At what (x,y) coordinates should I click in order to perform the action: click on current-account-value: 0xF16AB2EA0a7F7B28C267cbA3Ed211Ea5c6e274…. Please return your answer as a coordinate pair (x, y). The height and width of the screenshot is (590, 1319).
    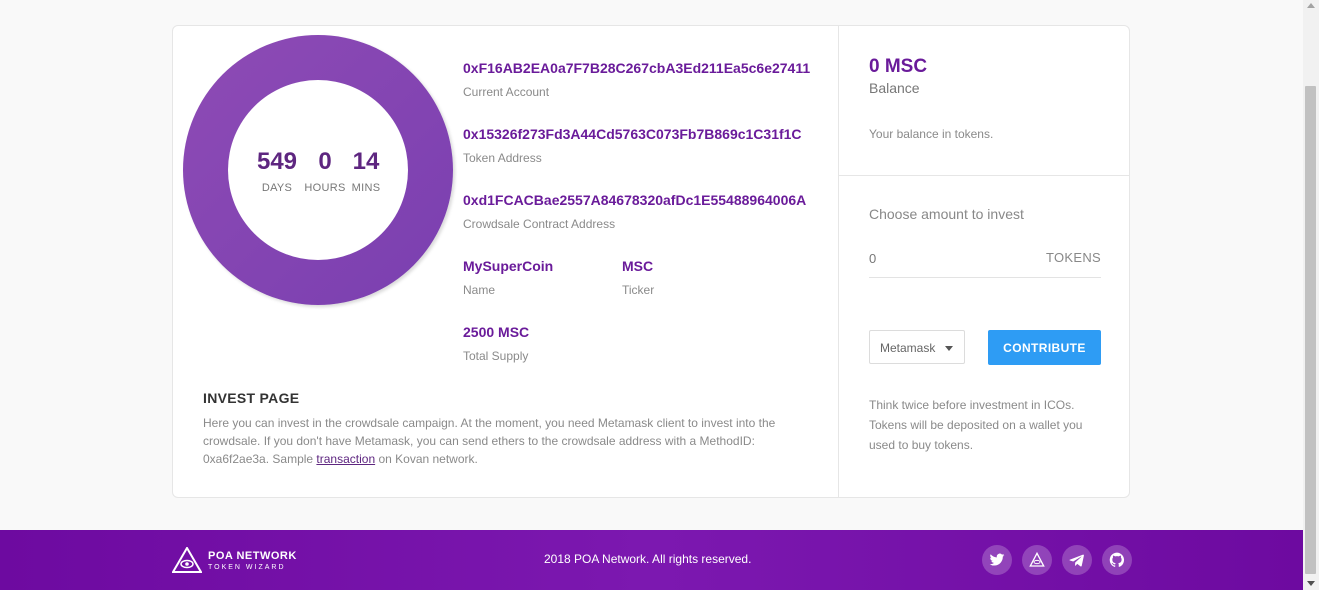
    Looking at the image, I should click on (637, 68).